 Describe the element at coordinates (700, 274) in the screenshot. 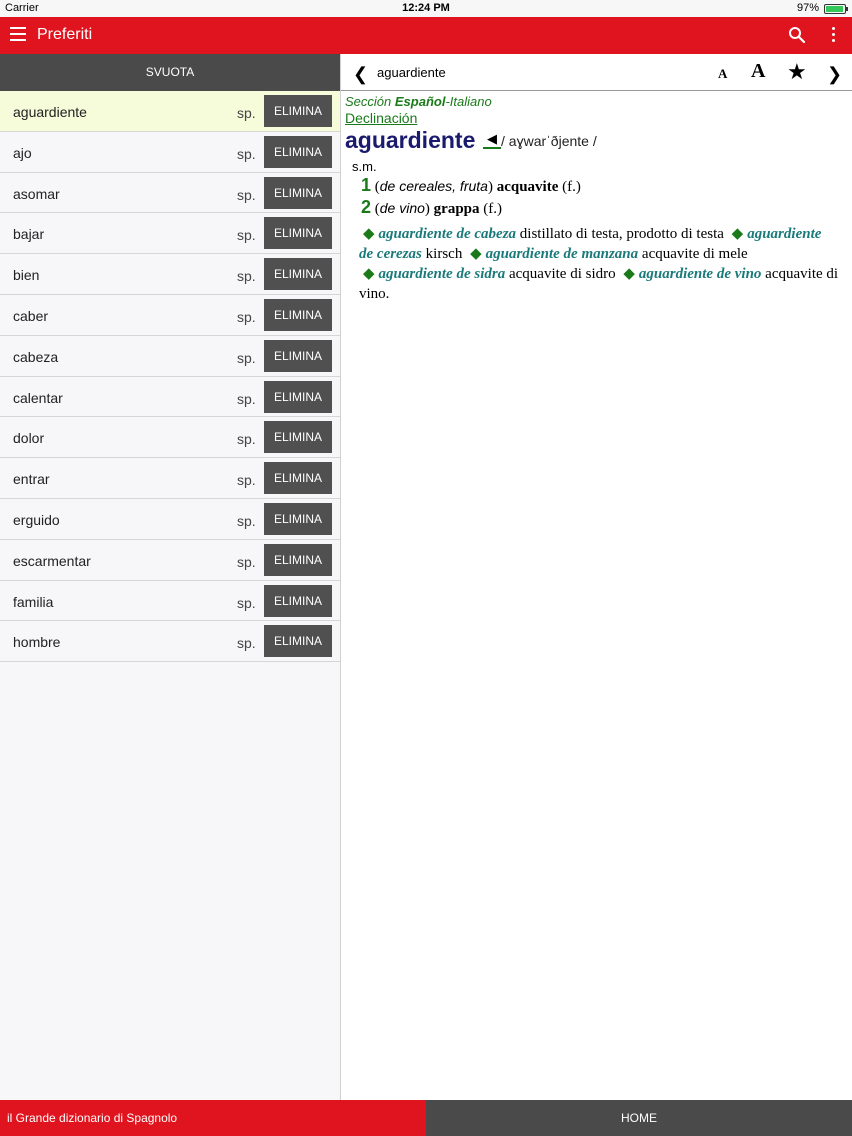

I see `example-phrase: aguardiente de vino` at that location.